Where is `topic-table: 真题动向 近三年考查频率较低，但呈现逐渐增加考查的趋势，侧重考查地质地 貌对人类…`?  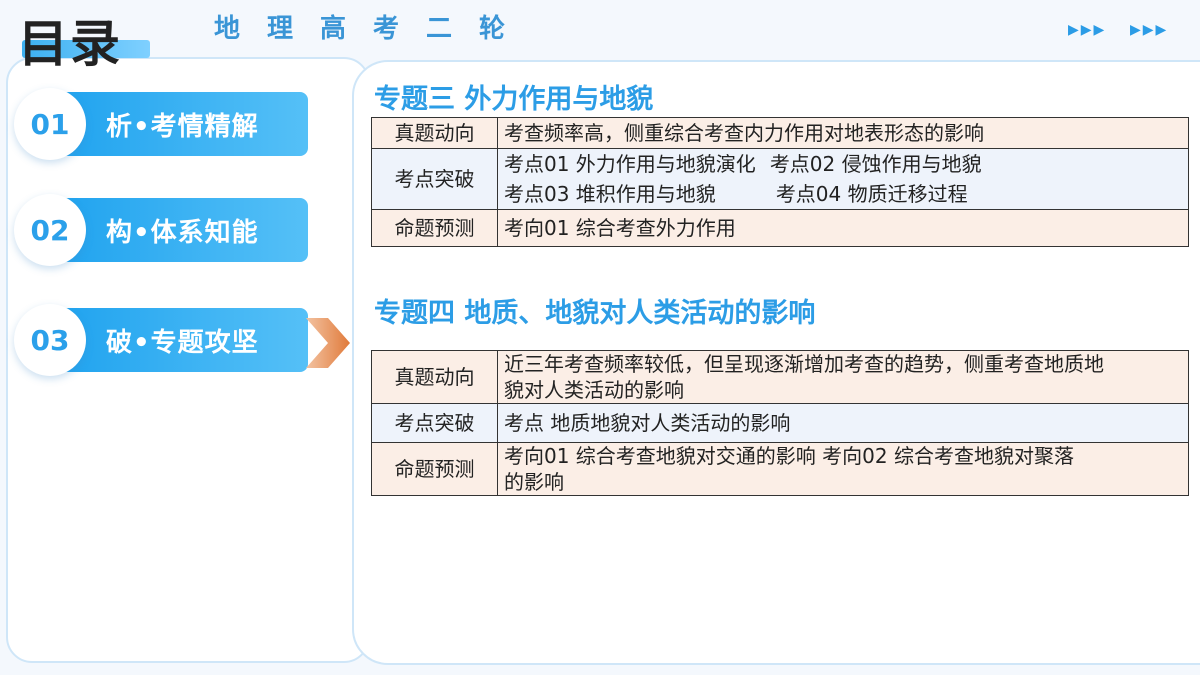
topic-table: 真题动向 近三年考查频率较低，但呈现逐渐增加考查的趋势，侧重考查地质地 貌对人类… is located at coordinates (780, 423).